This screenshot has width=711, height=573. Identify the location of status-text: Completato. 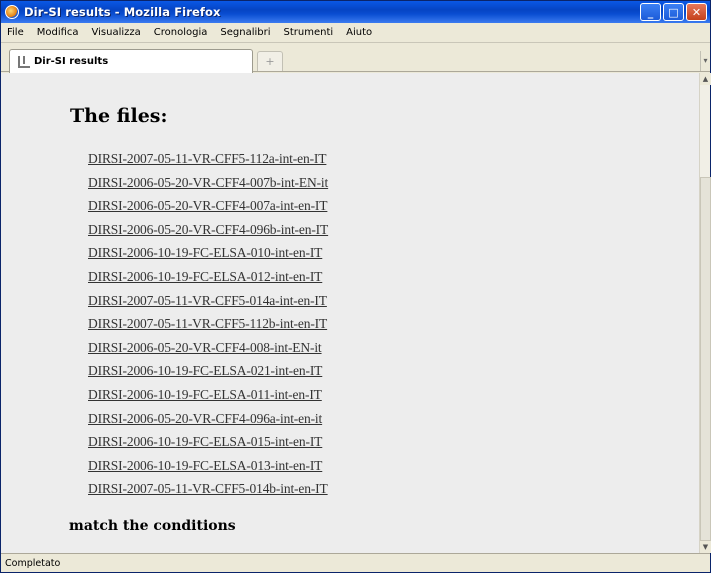
(33, 563).